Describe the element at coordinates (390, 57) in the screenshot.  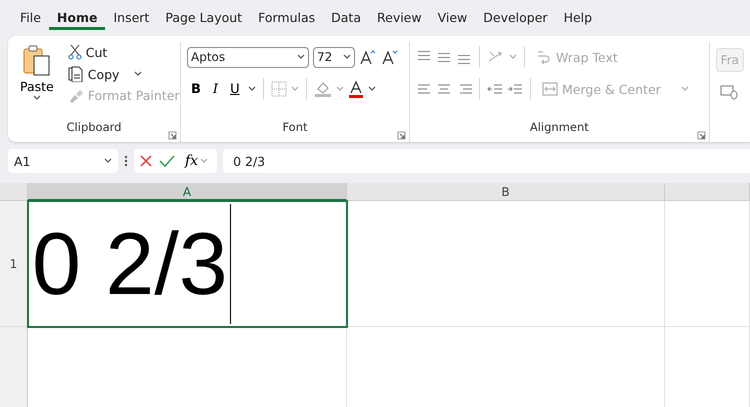
I see `decrease-font-icon` at that location.